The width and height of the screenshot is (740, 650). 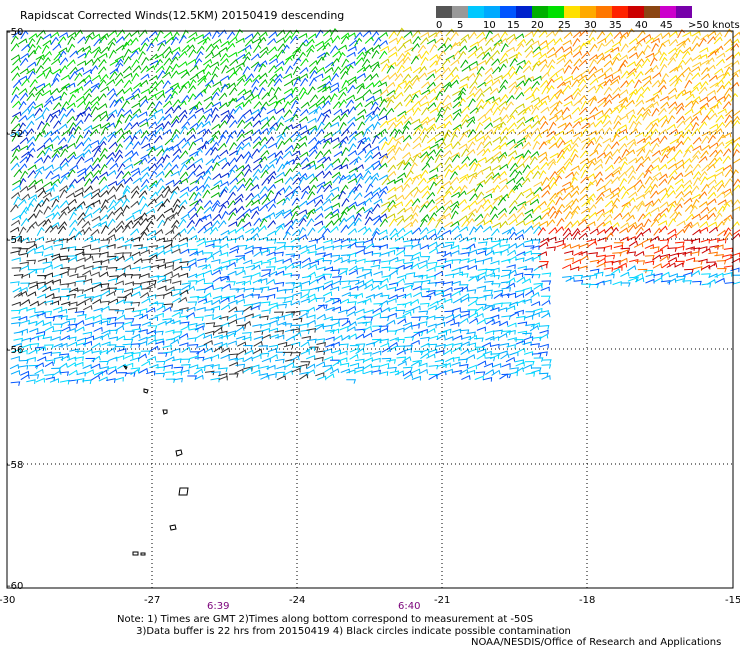 I want to click on legend-label: 20, so click(x=537, y=25).